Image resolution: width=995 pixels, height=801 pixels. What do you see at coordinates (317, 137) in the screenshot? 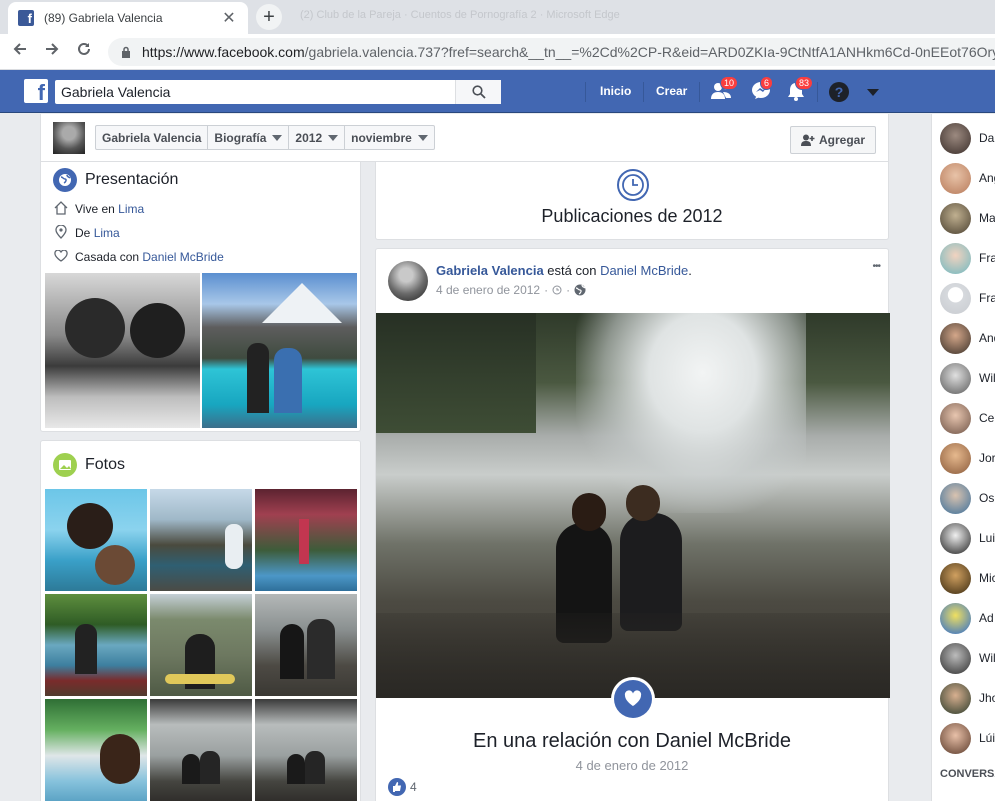
I see `breadcrumb-year: 2012` at bounding box center [317, 137].